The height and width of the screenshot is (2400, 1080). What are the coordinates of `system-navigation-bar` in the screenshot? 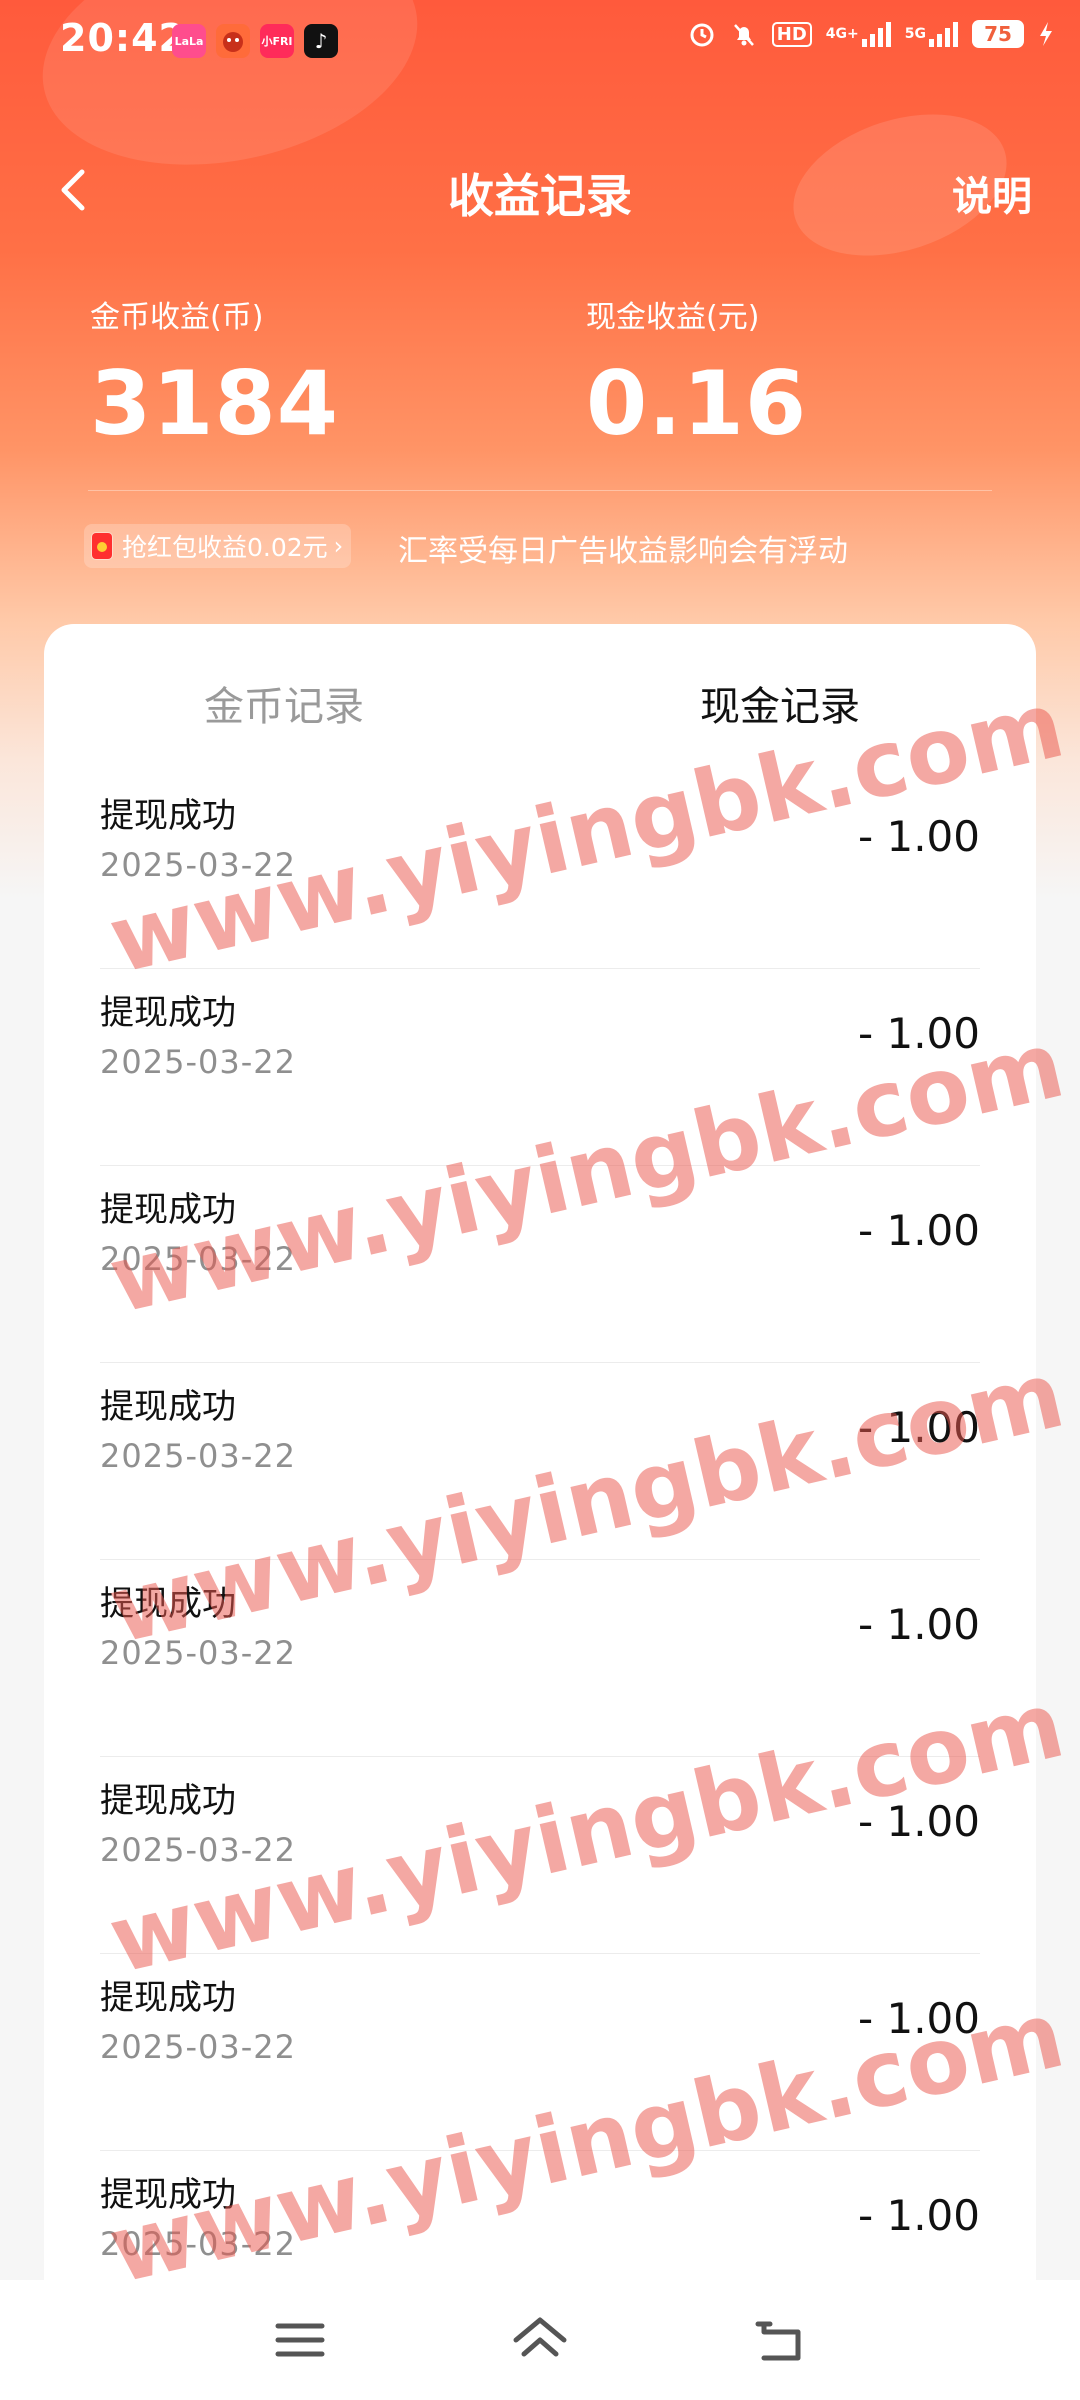 It's located at (540, 2340).